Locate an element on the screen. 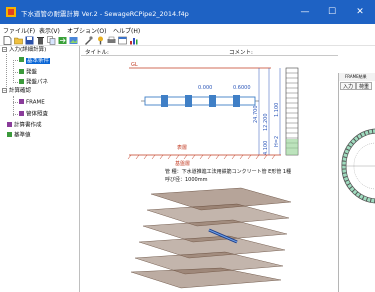 The image size is (375, 292). tree-item-frame: FRAME is located at coordinates (32, 102).